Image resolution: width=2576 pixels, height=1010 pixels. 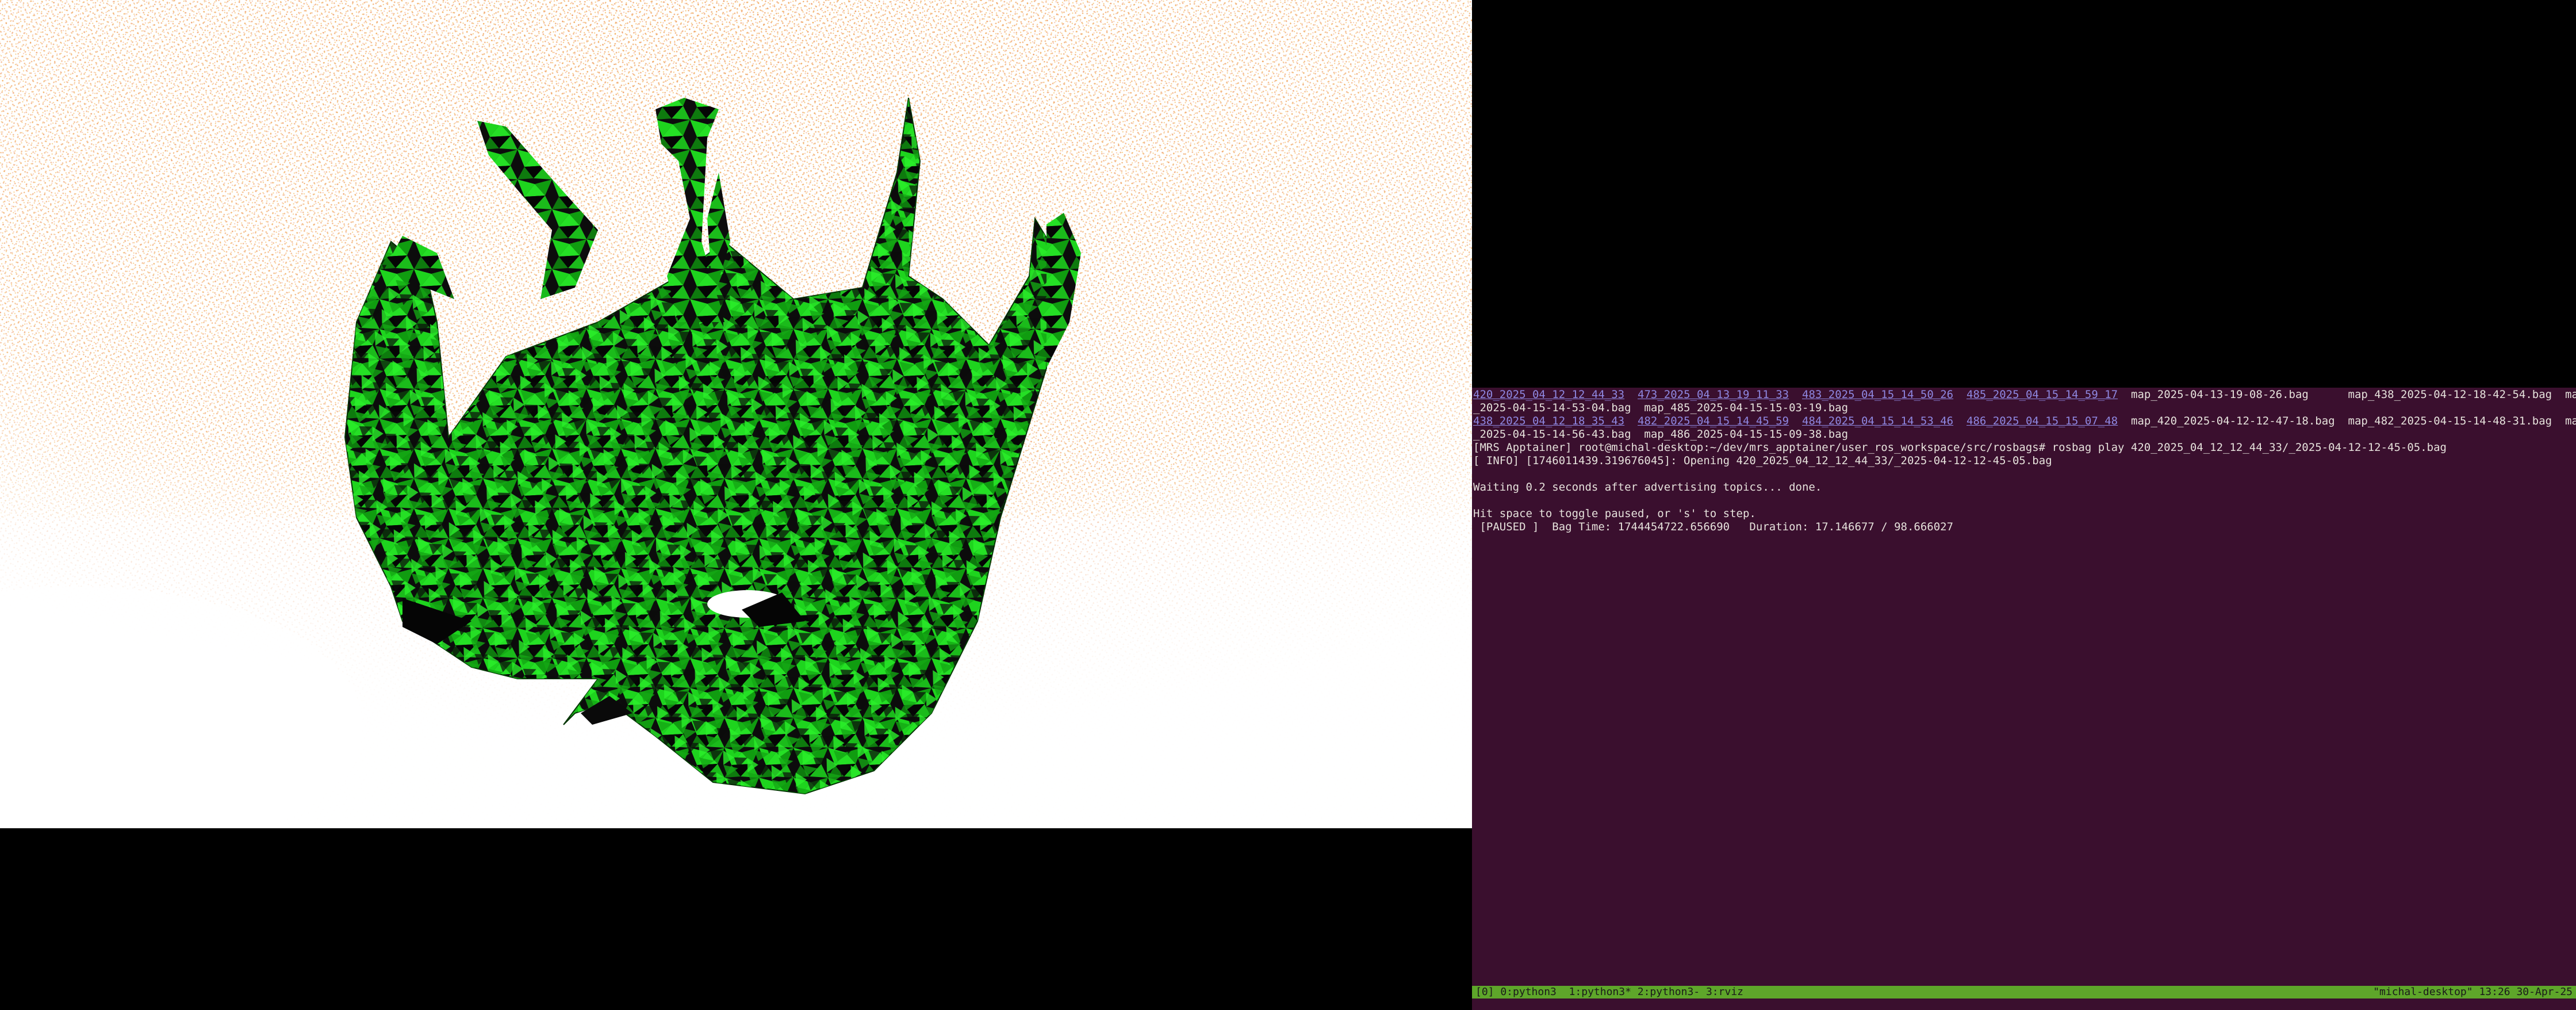 What do you see at coordinates (2450, 394) in the screenshot?
I see `file-entry: map_438_2025-04-12-18-42-54.bag` at bounding box center [2450, 394].